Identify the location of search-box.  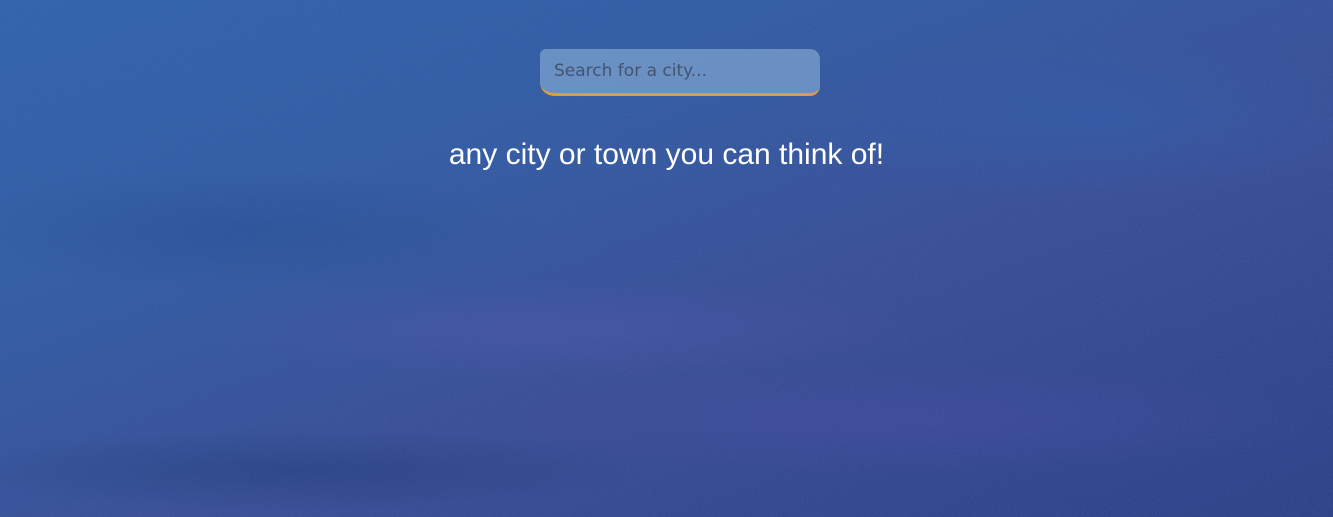
(680, 72).